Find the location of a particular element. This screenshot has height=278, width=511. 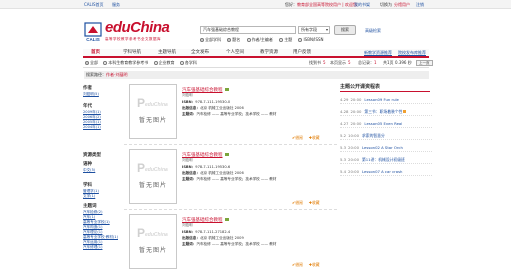

site-logo: CALIS eduChina 高等学校教学参考书全文数据库 is located at coordinates (126, 32).